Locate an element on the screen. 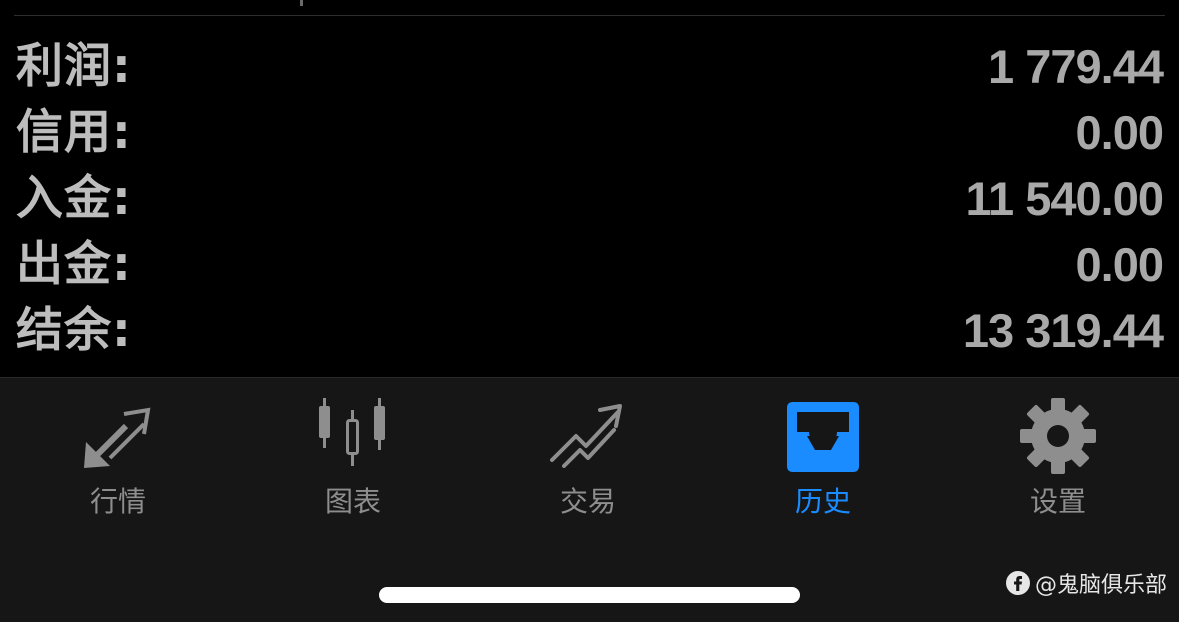 This screenshot has width=1179, height=622. tab-quotes: 行情 is located at coordinates (118, 453).